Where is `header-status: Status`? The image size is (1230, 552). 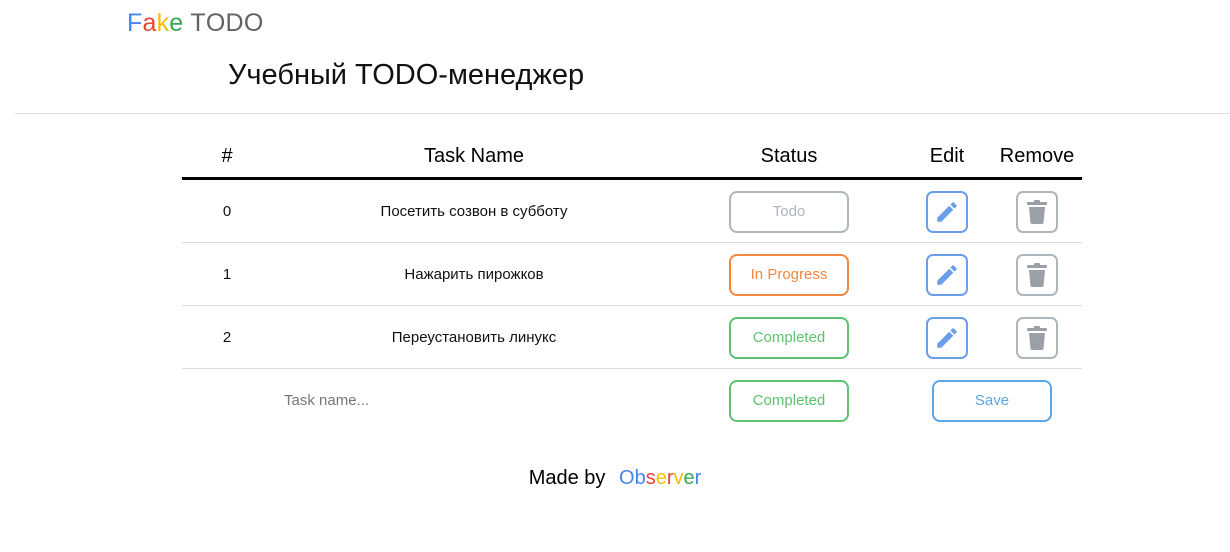 header-status: Status is located at coordinates (789, 156).